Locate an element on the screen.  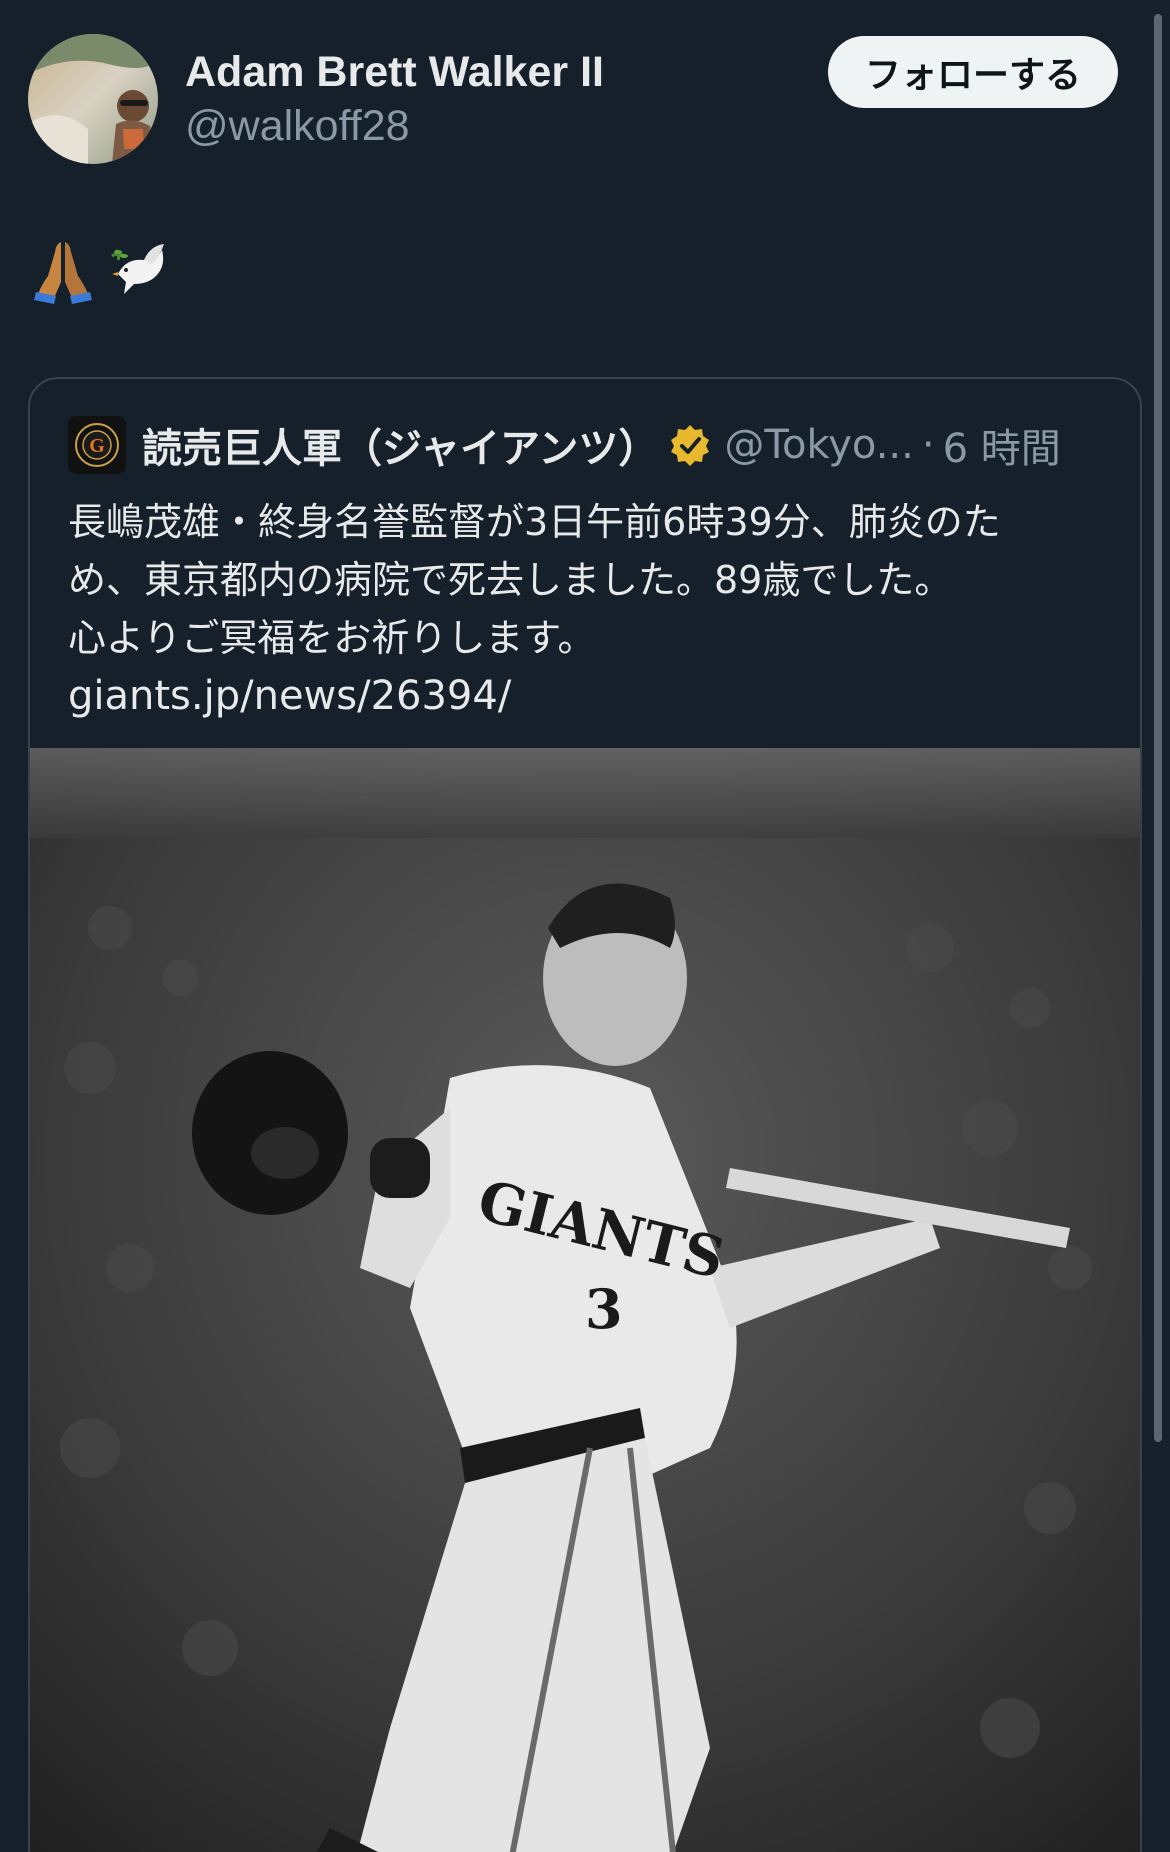
follow-button: フォローする is located at coordinates (973, 72).